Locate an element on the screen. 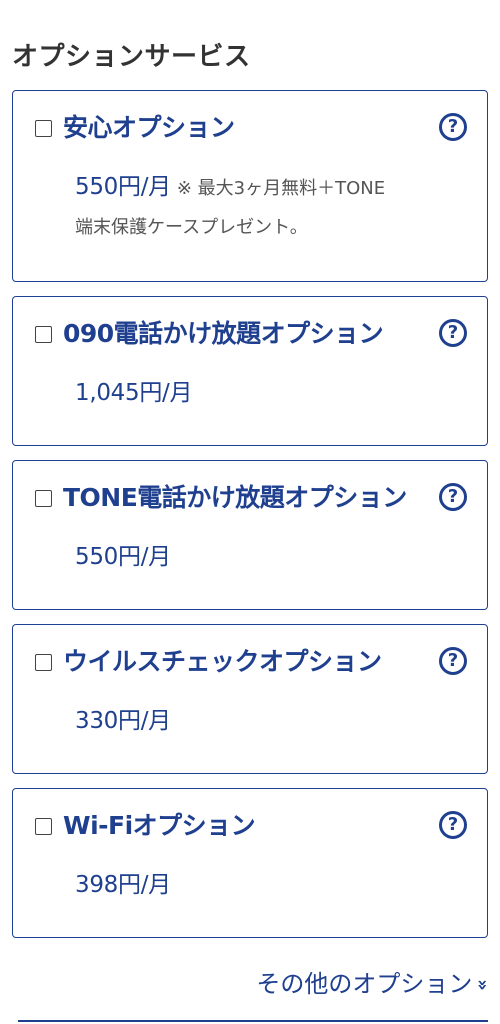 This screenshot has height=1024, width=500. option-name: TONE電話かけ放題オプション is located at coordinates (235, 498).